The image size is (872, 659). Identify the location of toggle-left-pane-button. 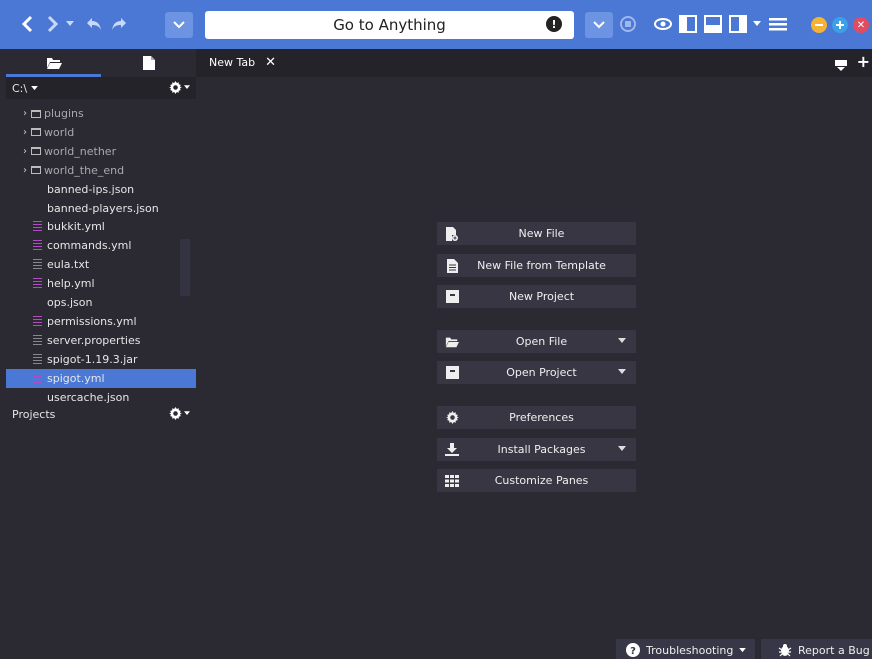
(688, 24).